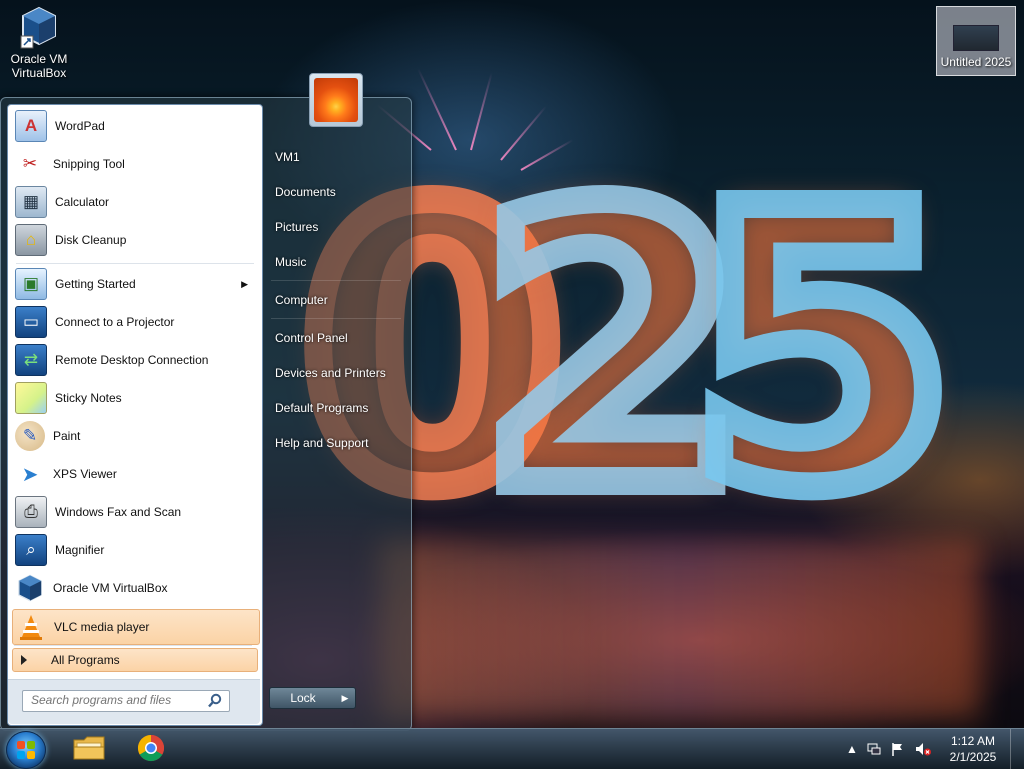  What do you see at coordinates (335, 157) in the screenshot?
I see `start-right-item-vm1: VM1` at bounding box center [335, 157].